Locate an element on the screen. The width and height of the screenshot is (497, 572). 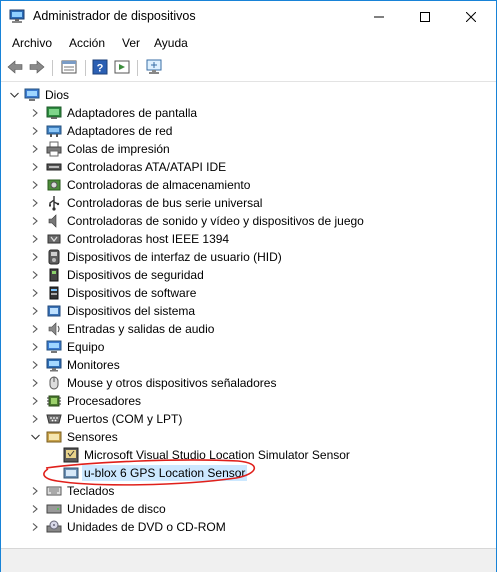
minimize-icon is located at coordinates (379, 17).